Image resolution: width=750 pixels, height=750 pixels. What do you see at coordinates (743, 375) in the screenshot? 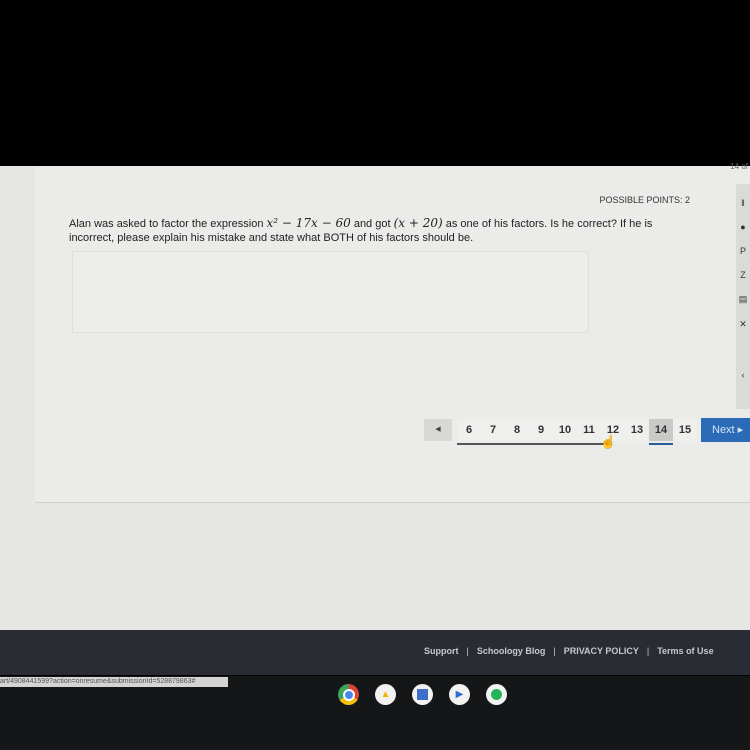
I see `collapse-icon: ‹` at bounding box center [743, 375].